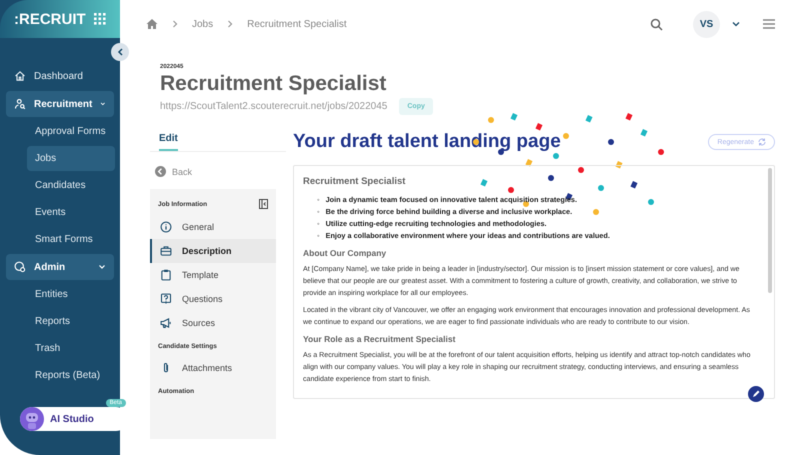  Describe the element at coordinates (345, 253) in the screenshot. I see `doc-heading: About Our Company` at that location.